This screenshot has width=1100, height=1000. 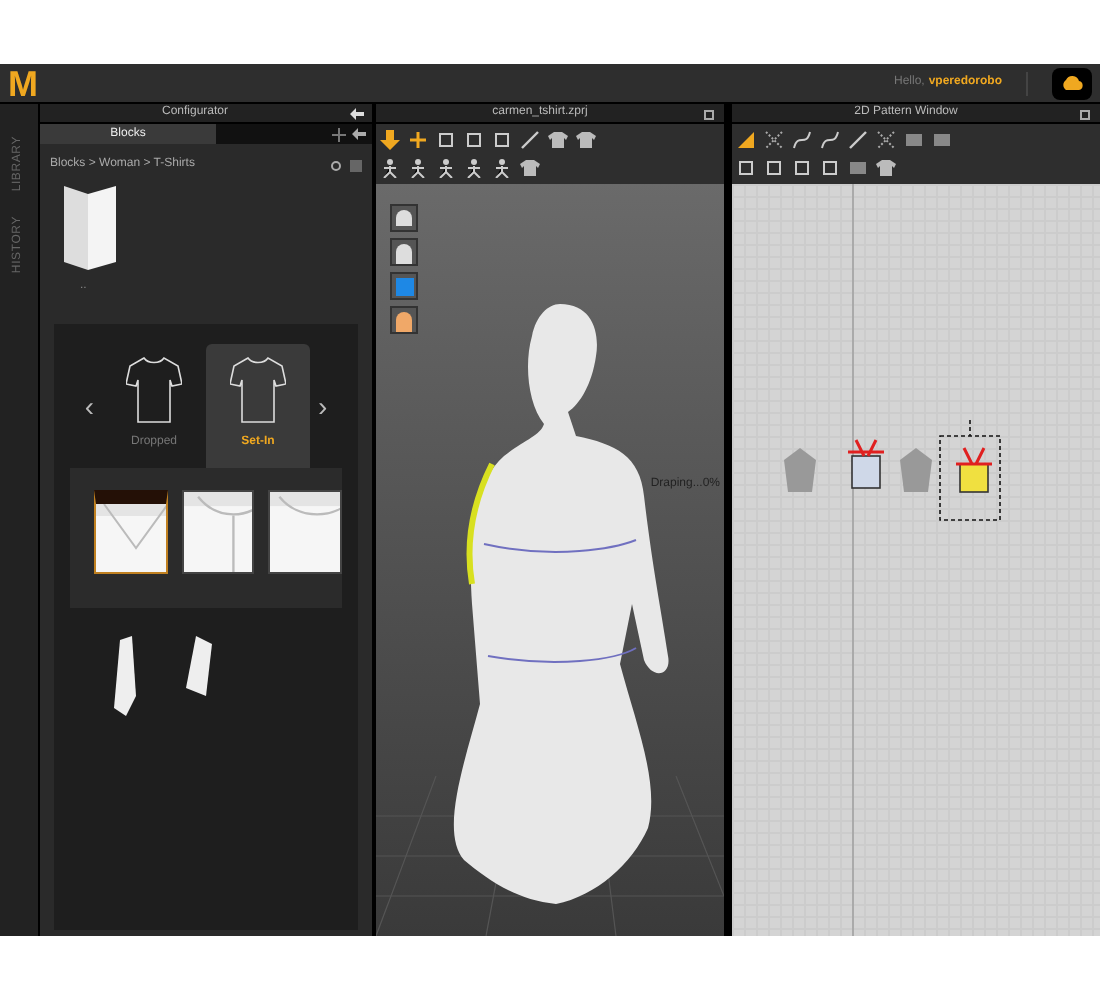 What do you see at coordinates (89, 406) in the screenshot?
I see `previous-arrow: ‹` at bounding box center [89, 406].